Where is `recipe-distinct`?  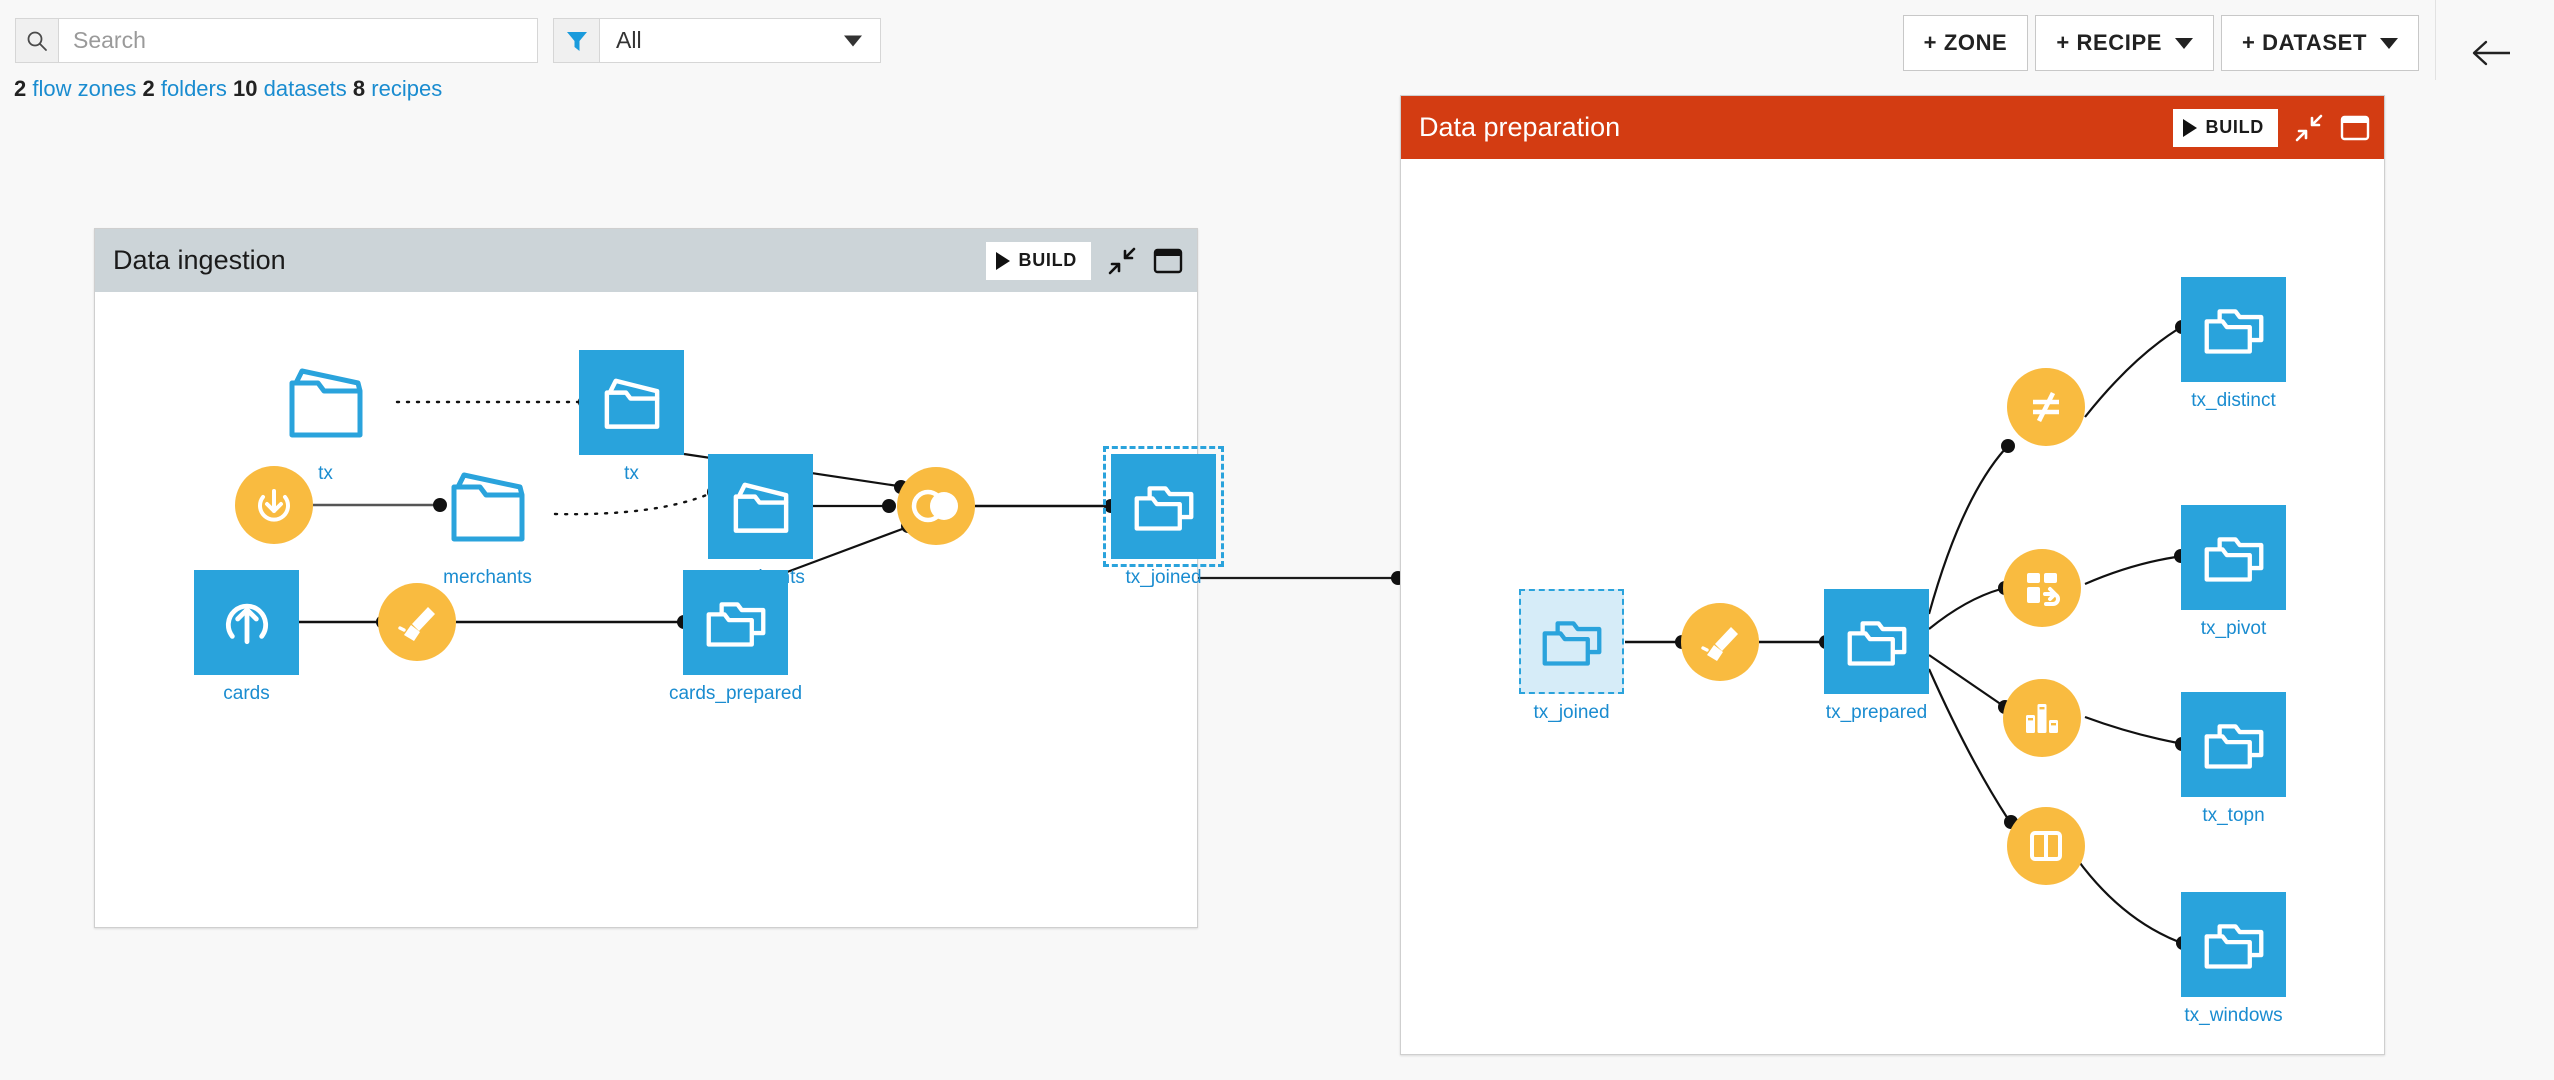 recipe-distinct is located at coordinates (2046, 407).